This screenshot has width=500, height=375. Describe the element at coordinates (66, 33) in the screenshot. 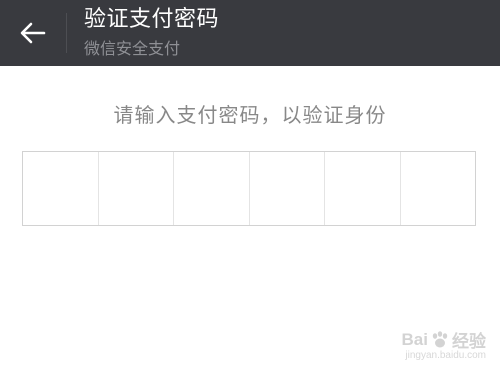

I see `header-divider` at that location.